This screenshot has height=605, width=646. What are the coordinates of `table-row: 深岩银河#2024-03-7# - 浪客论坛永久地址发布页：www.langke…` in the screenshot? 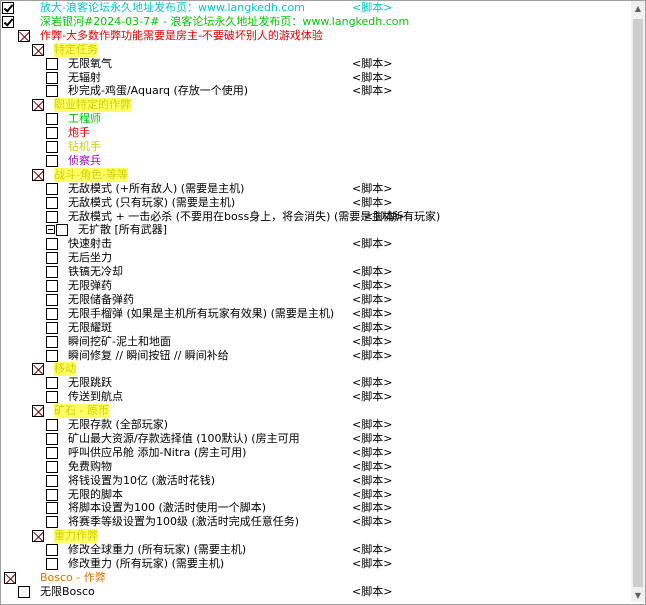 It's located at (315, 22).